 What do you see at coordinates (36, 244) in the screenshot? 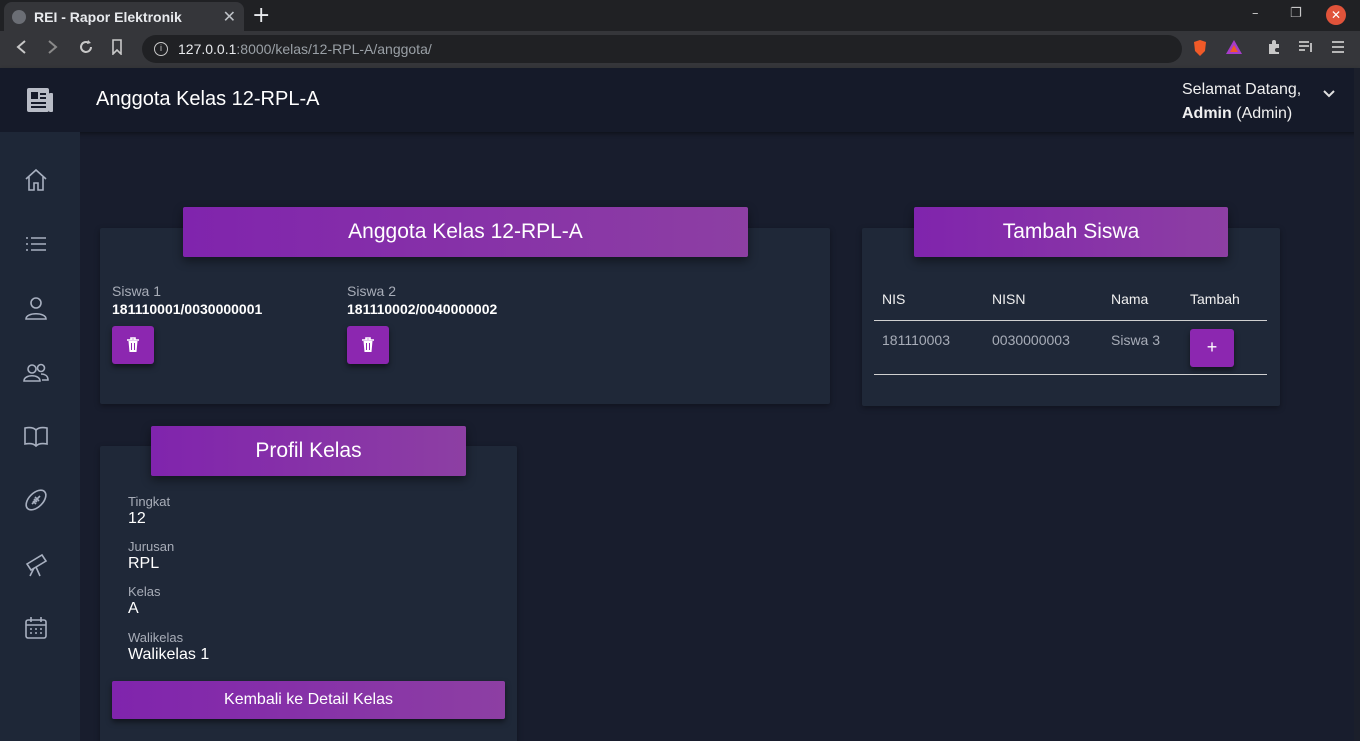
I see `list-icon` at bounding box center [36, 244].